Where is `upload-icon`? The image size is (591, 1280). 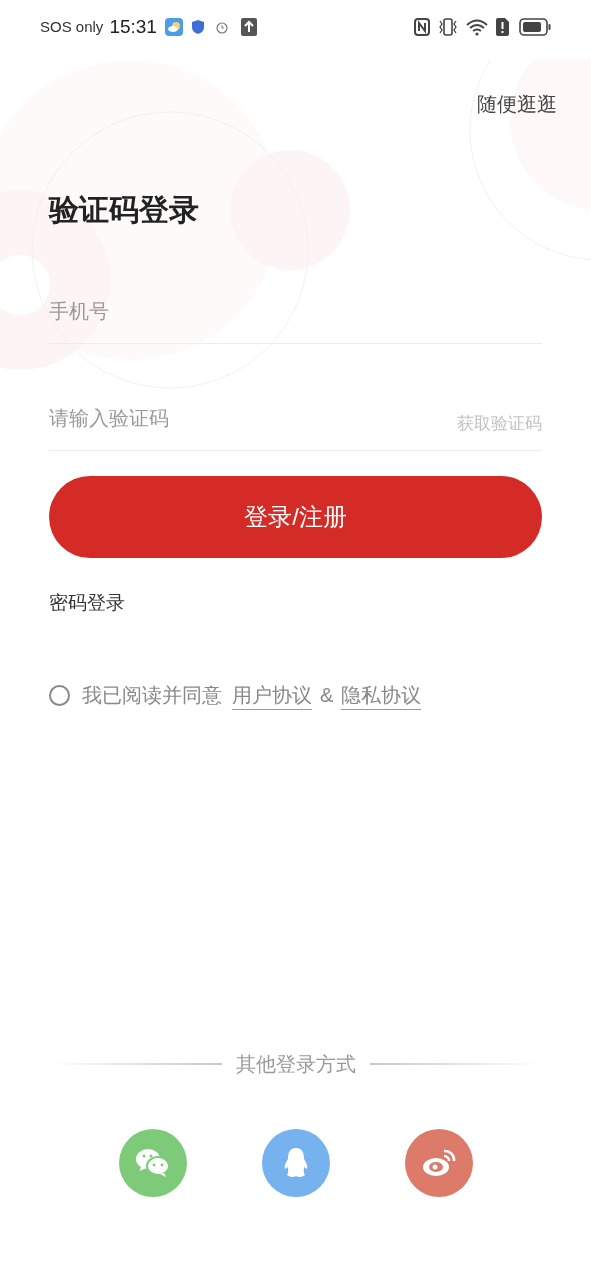 upload-icon is located at coordinates (248, 27).